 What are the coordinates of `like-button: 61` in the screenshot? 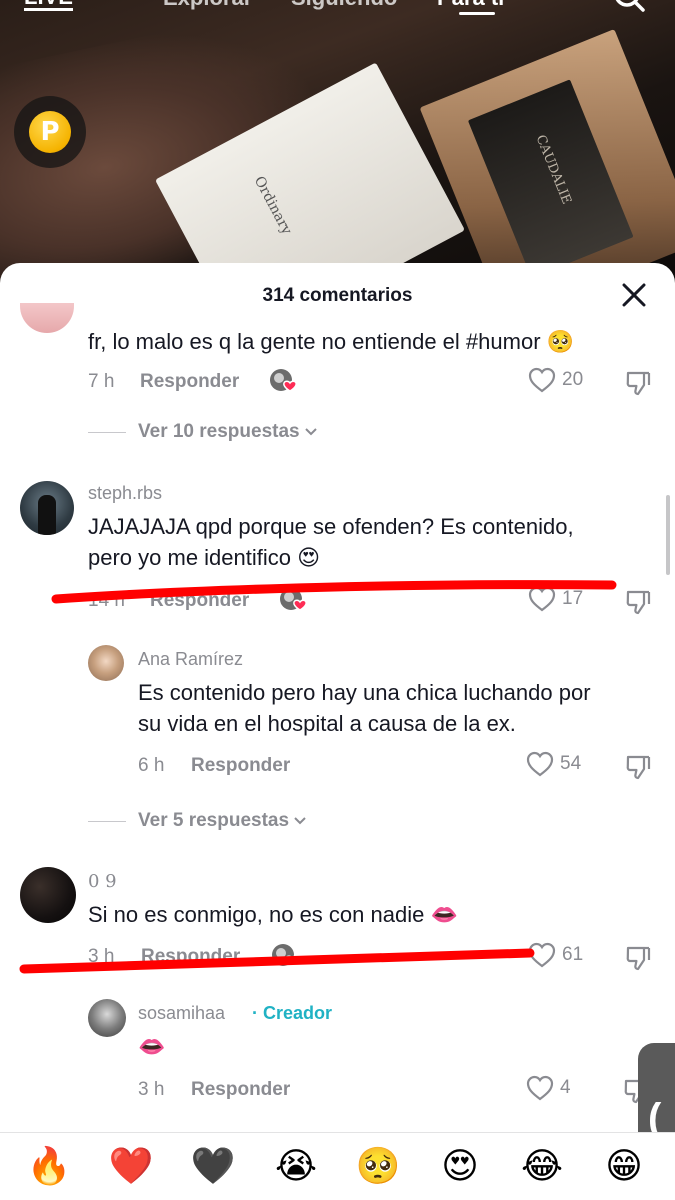 It's located at (555, 955).